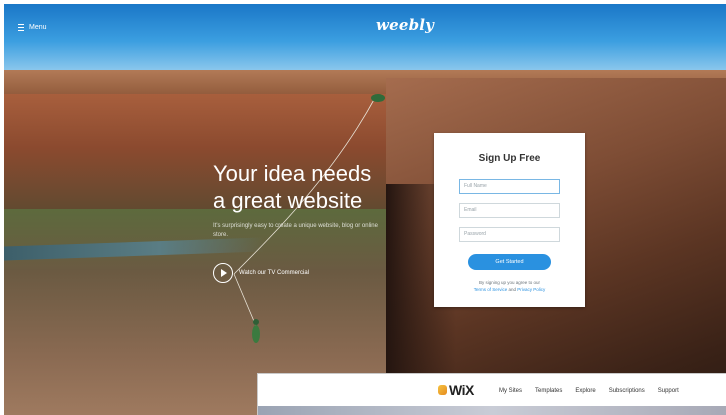 This screenshot has height=415, width=726. Describe the element at coordinates (509, 186) in the screenshot. I see `full-name-input: Full Name` at that location.